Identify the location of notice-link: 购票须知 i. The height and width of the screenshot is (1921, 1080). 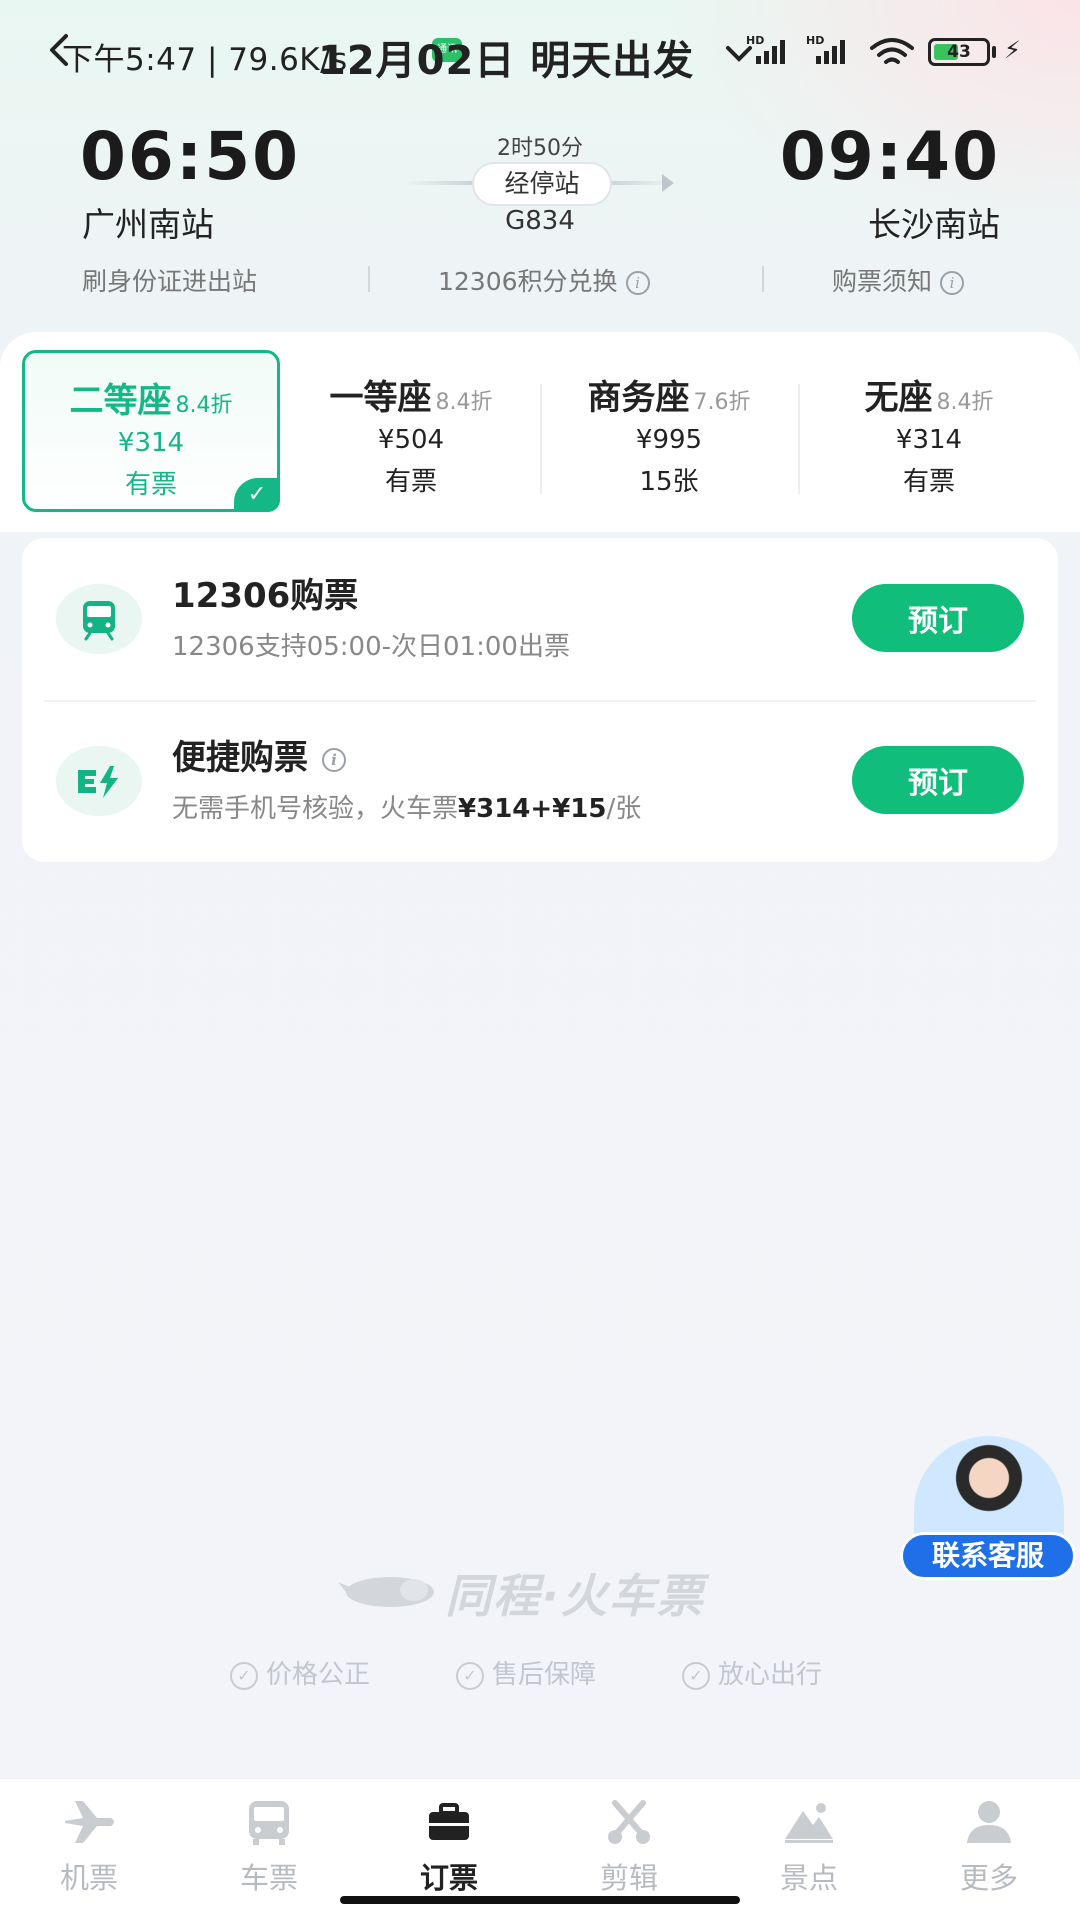
(898, 280).